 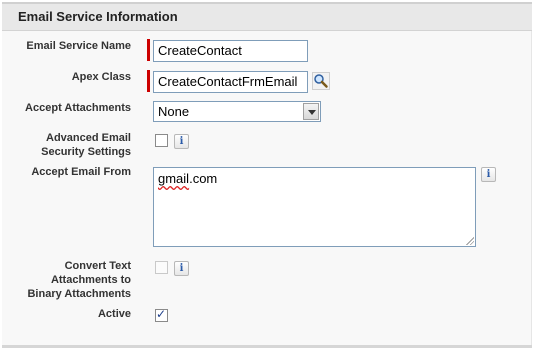 I want to click on section-divider, so click(x=267, y=346).